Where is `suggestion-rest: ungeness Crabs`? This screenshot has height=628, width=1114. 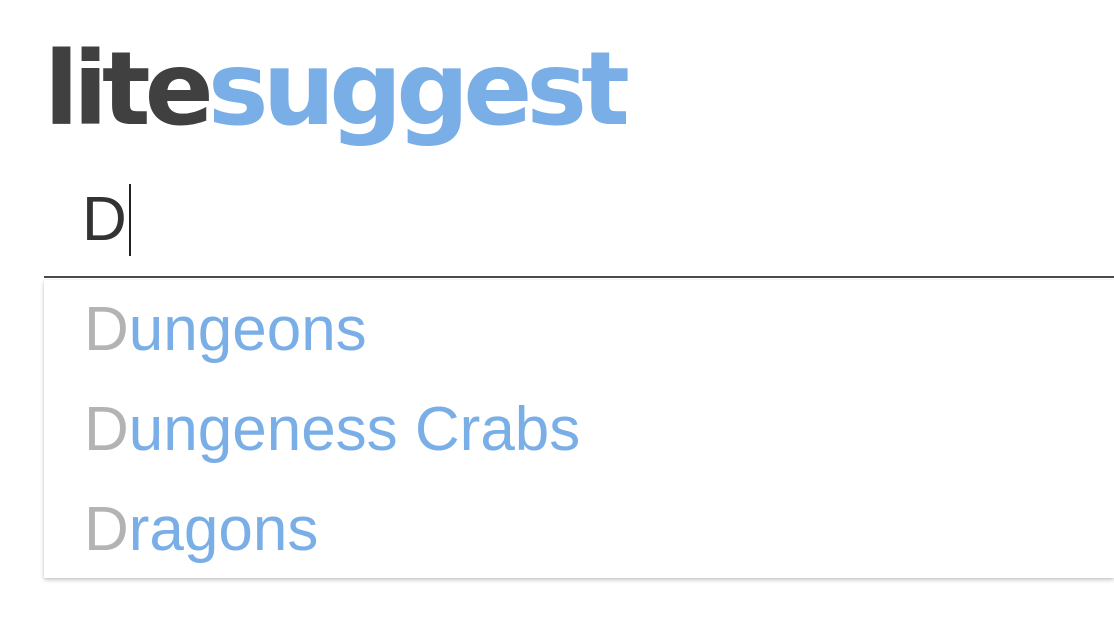 suggestion-rest: ungeness Crabs is located at coordinates (354, 429).